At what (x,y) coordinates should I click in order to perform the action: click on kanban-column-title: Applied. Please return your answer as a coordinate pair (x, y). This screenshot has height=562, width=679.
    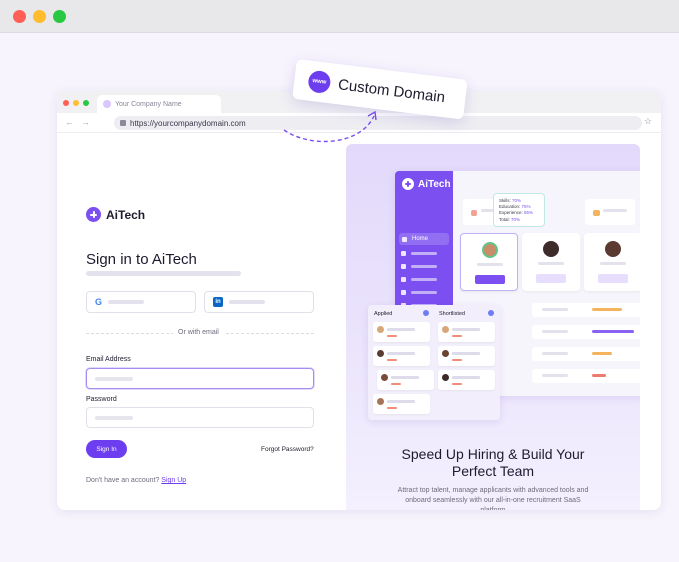
    Looking at the image, I should click on (383, 314).